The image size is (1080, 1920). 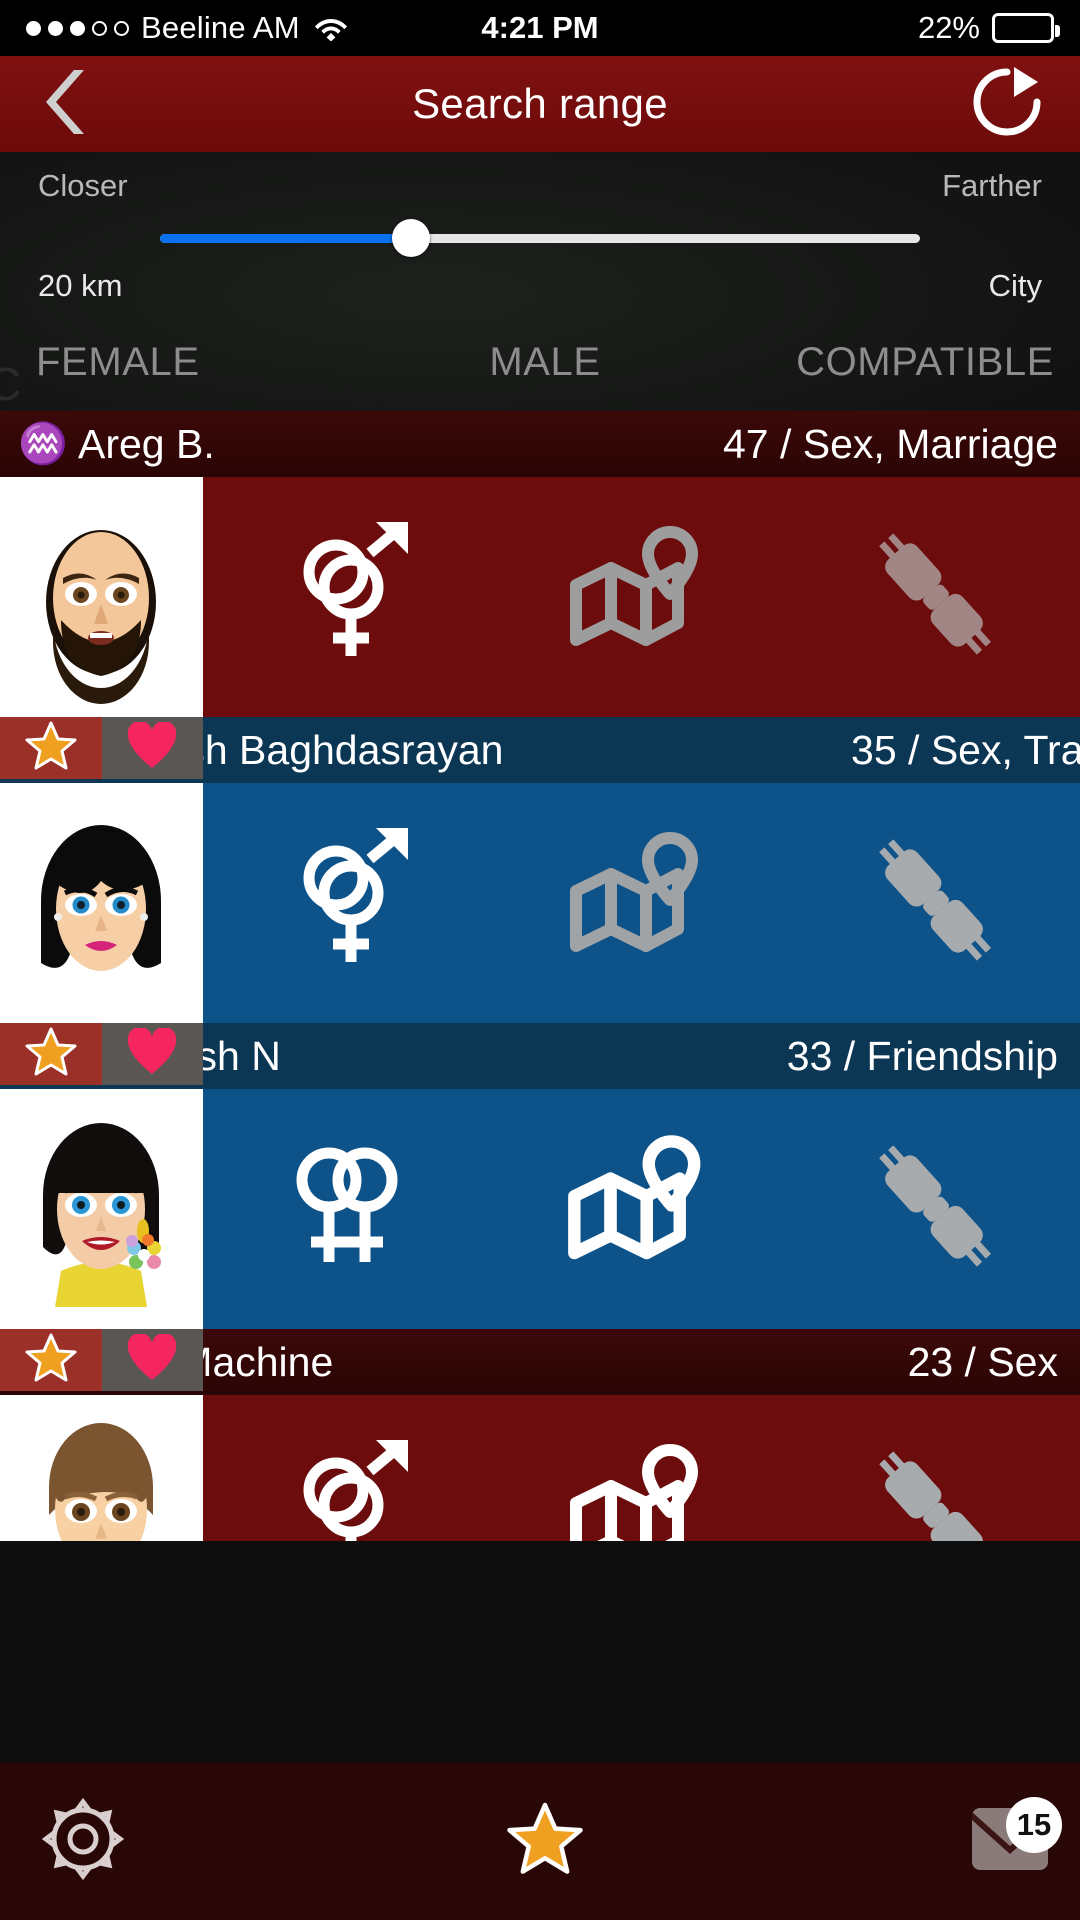 I want to click on messages-tab: 15, so click(x=896, y=1838).